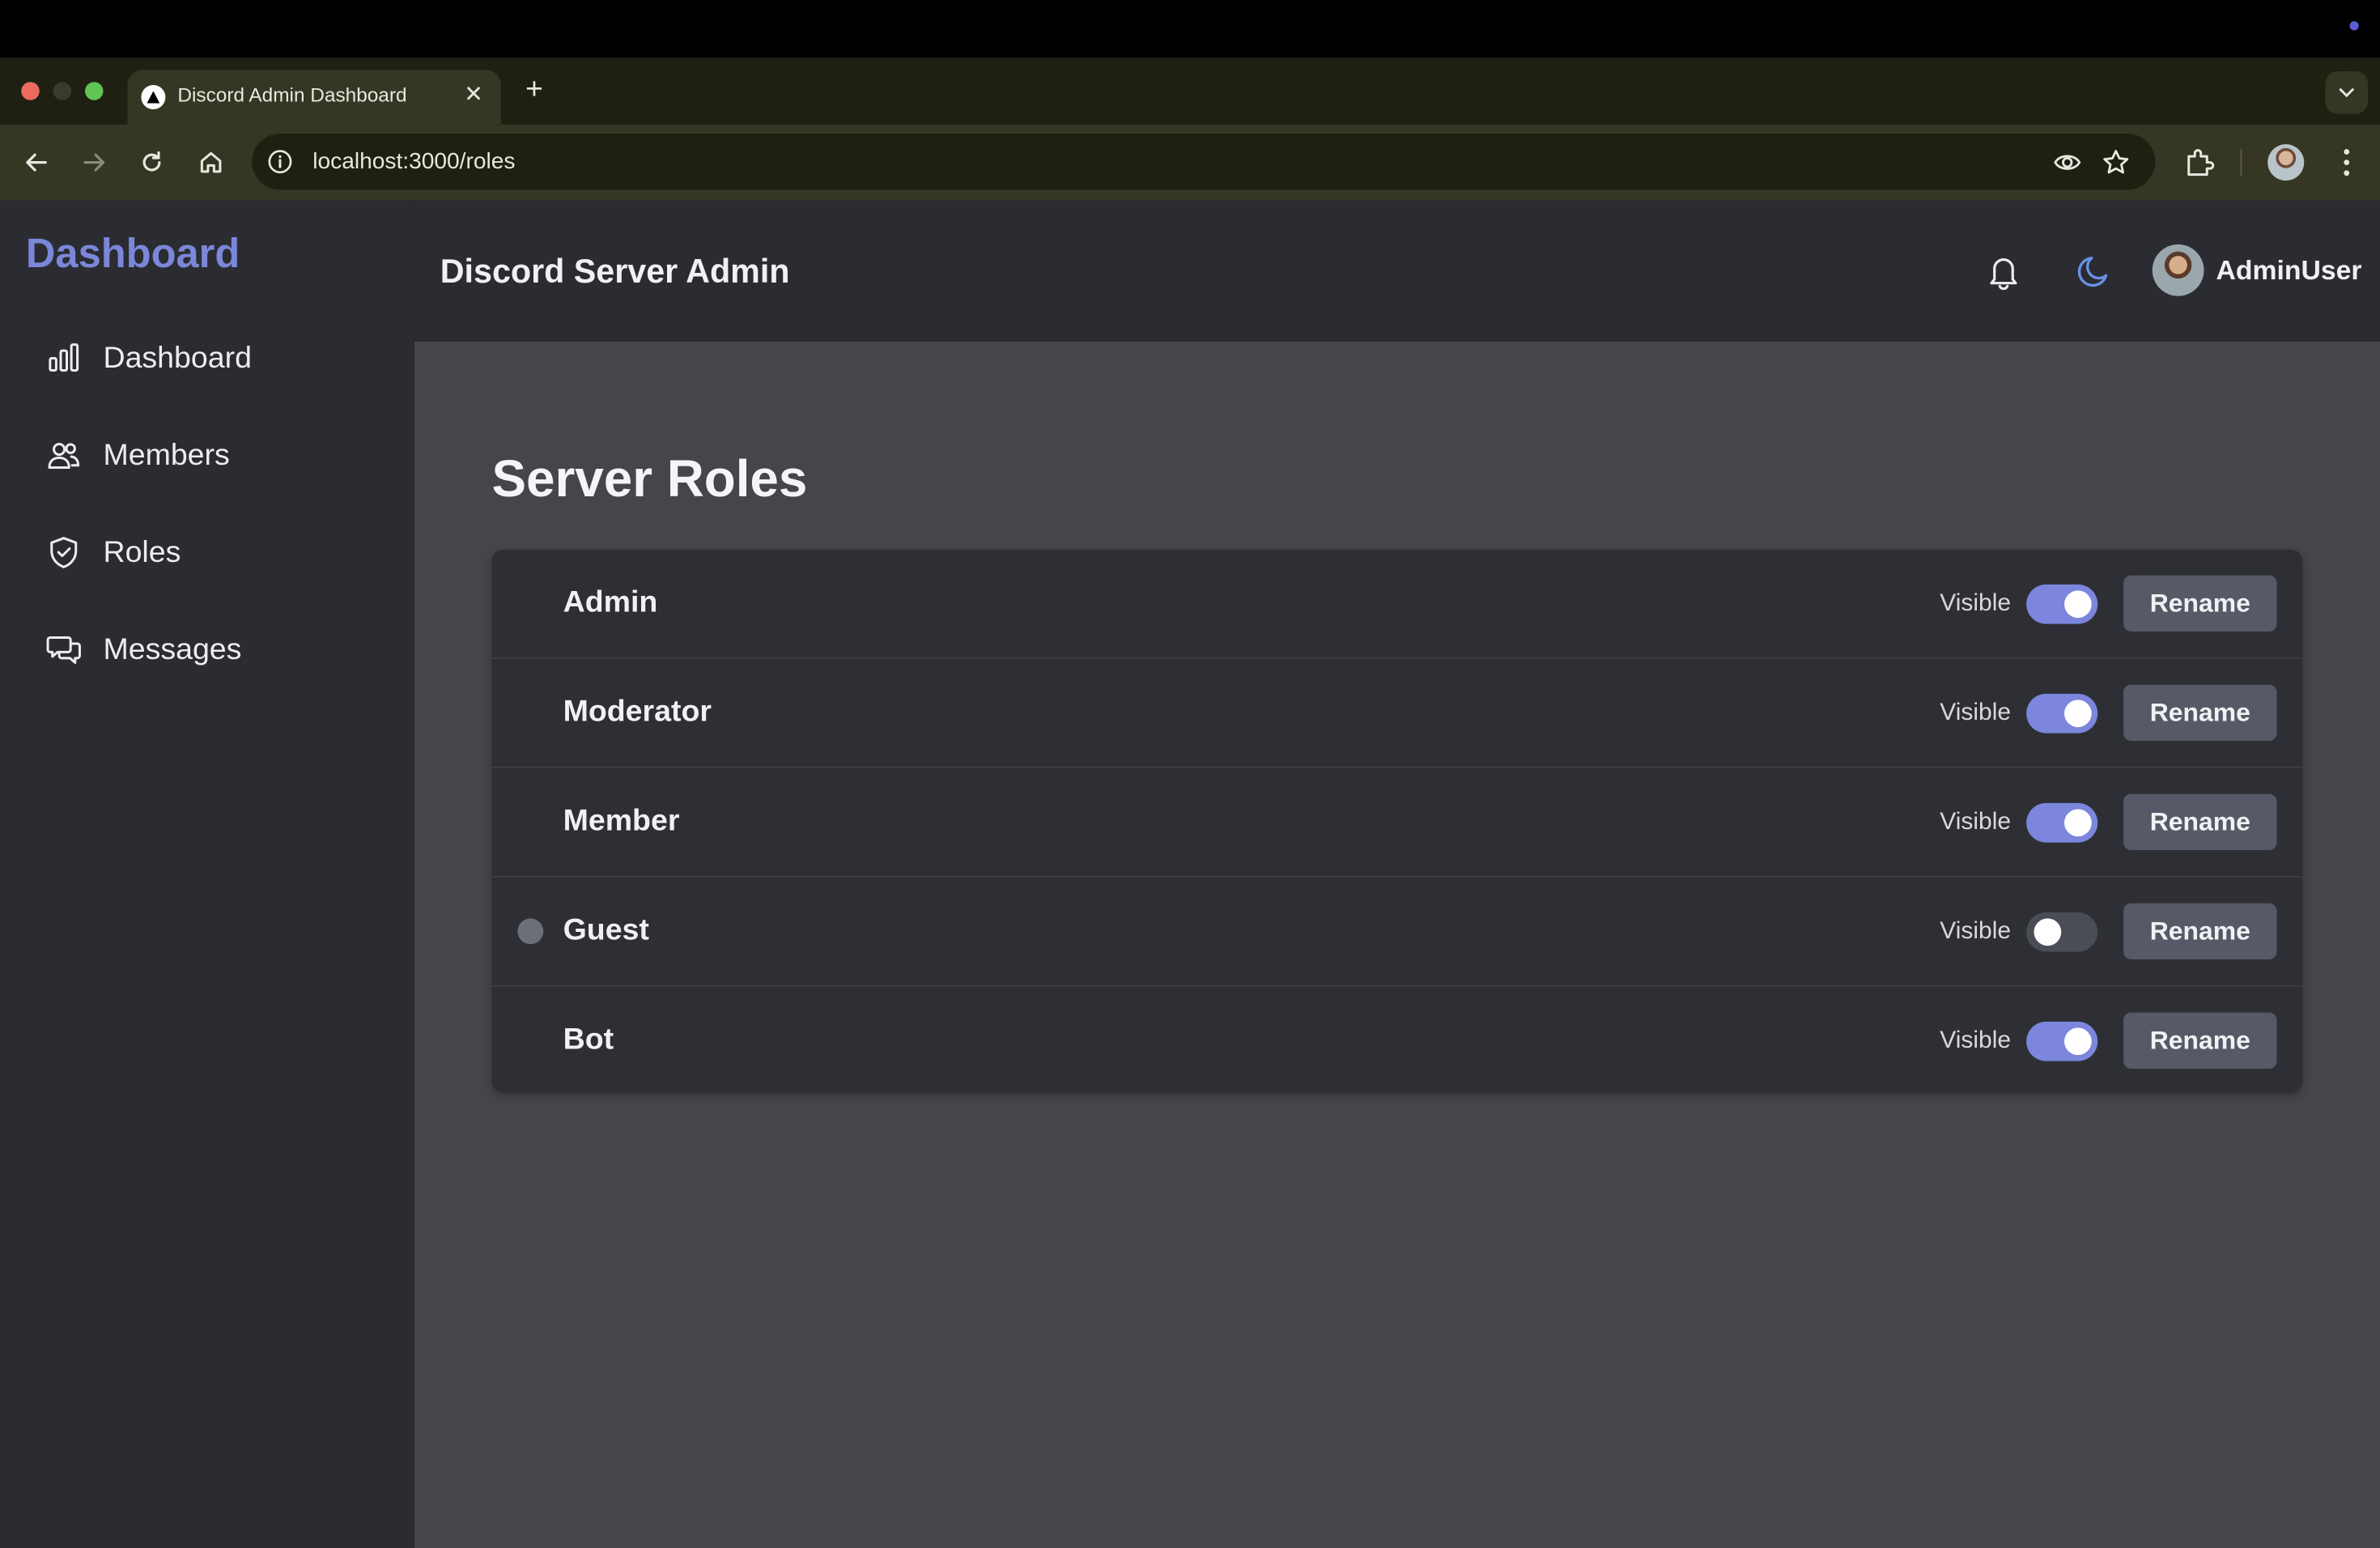 This screenshot has height=1548, width=2380. What do you see at coordinates (2178, 270) in the screenshot?
I see `user-avatar` at bounding box center [2178, 270].